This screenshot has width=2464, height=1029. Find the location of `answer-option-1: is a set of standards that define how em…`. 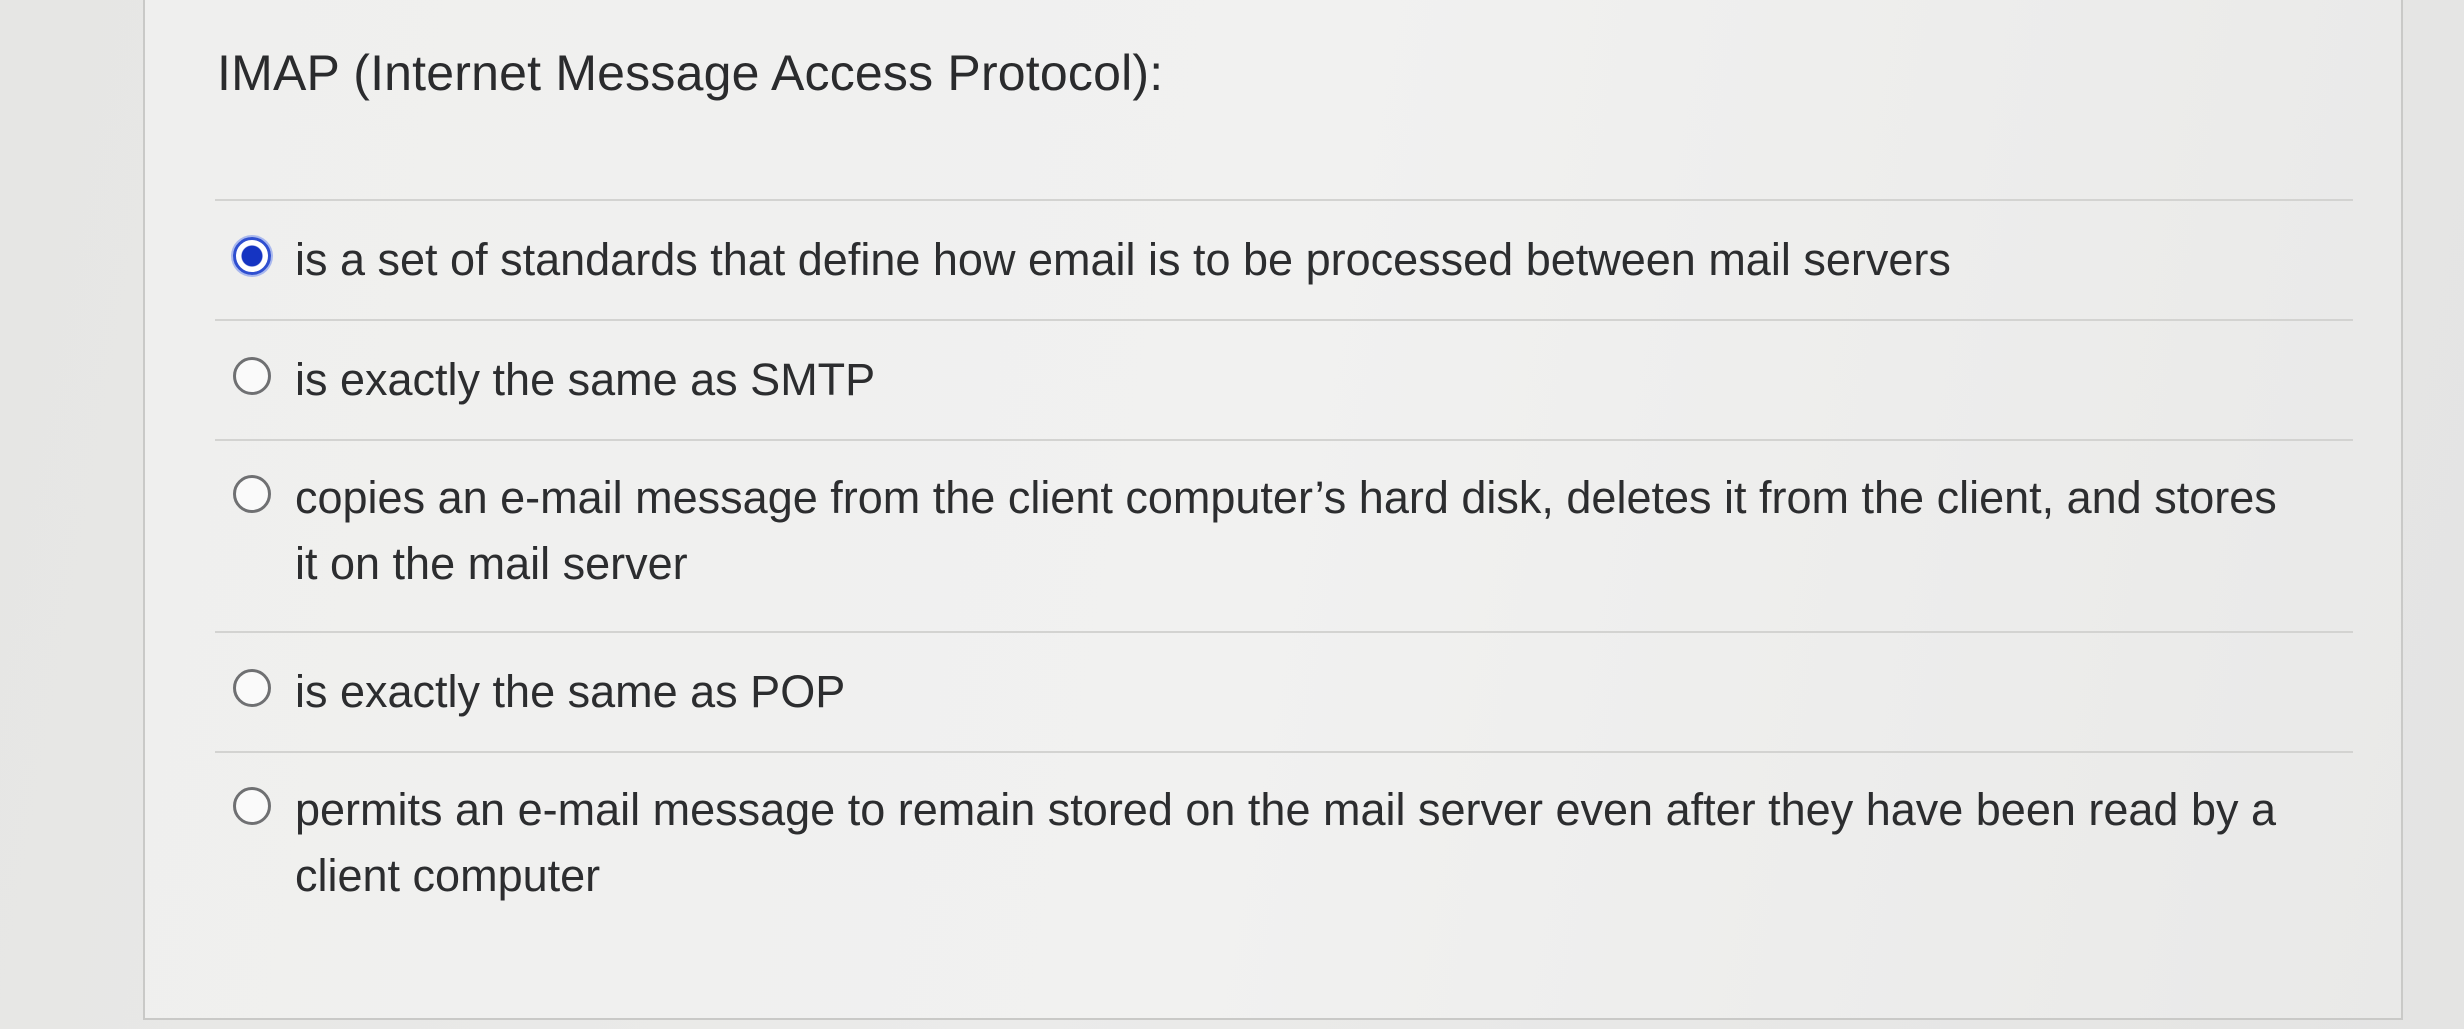

answer-option-1: is a set of standards that define how em… is located at coordinates (1284, 260).